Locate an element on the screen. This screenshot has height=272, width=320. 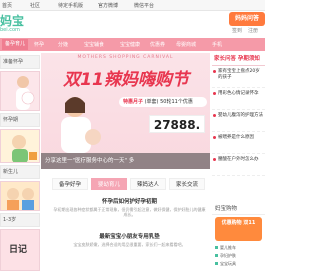
nav-item-1: 怀孕 is located at coordinates (39, 44).